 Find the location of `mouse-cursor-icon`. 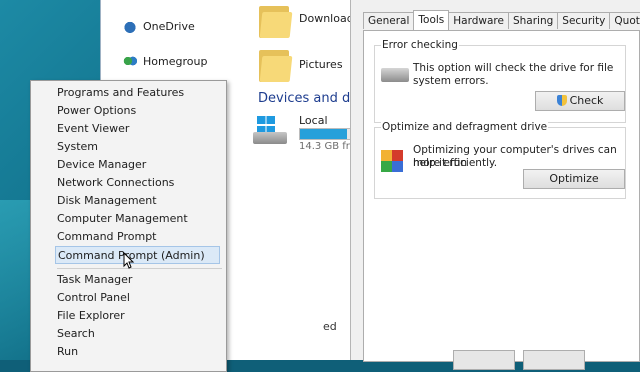

mouse-cursor-icon is located at coordinates (129, 260).